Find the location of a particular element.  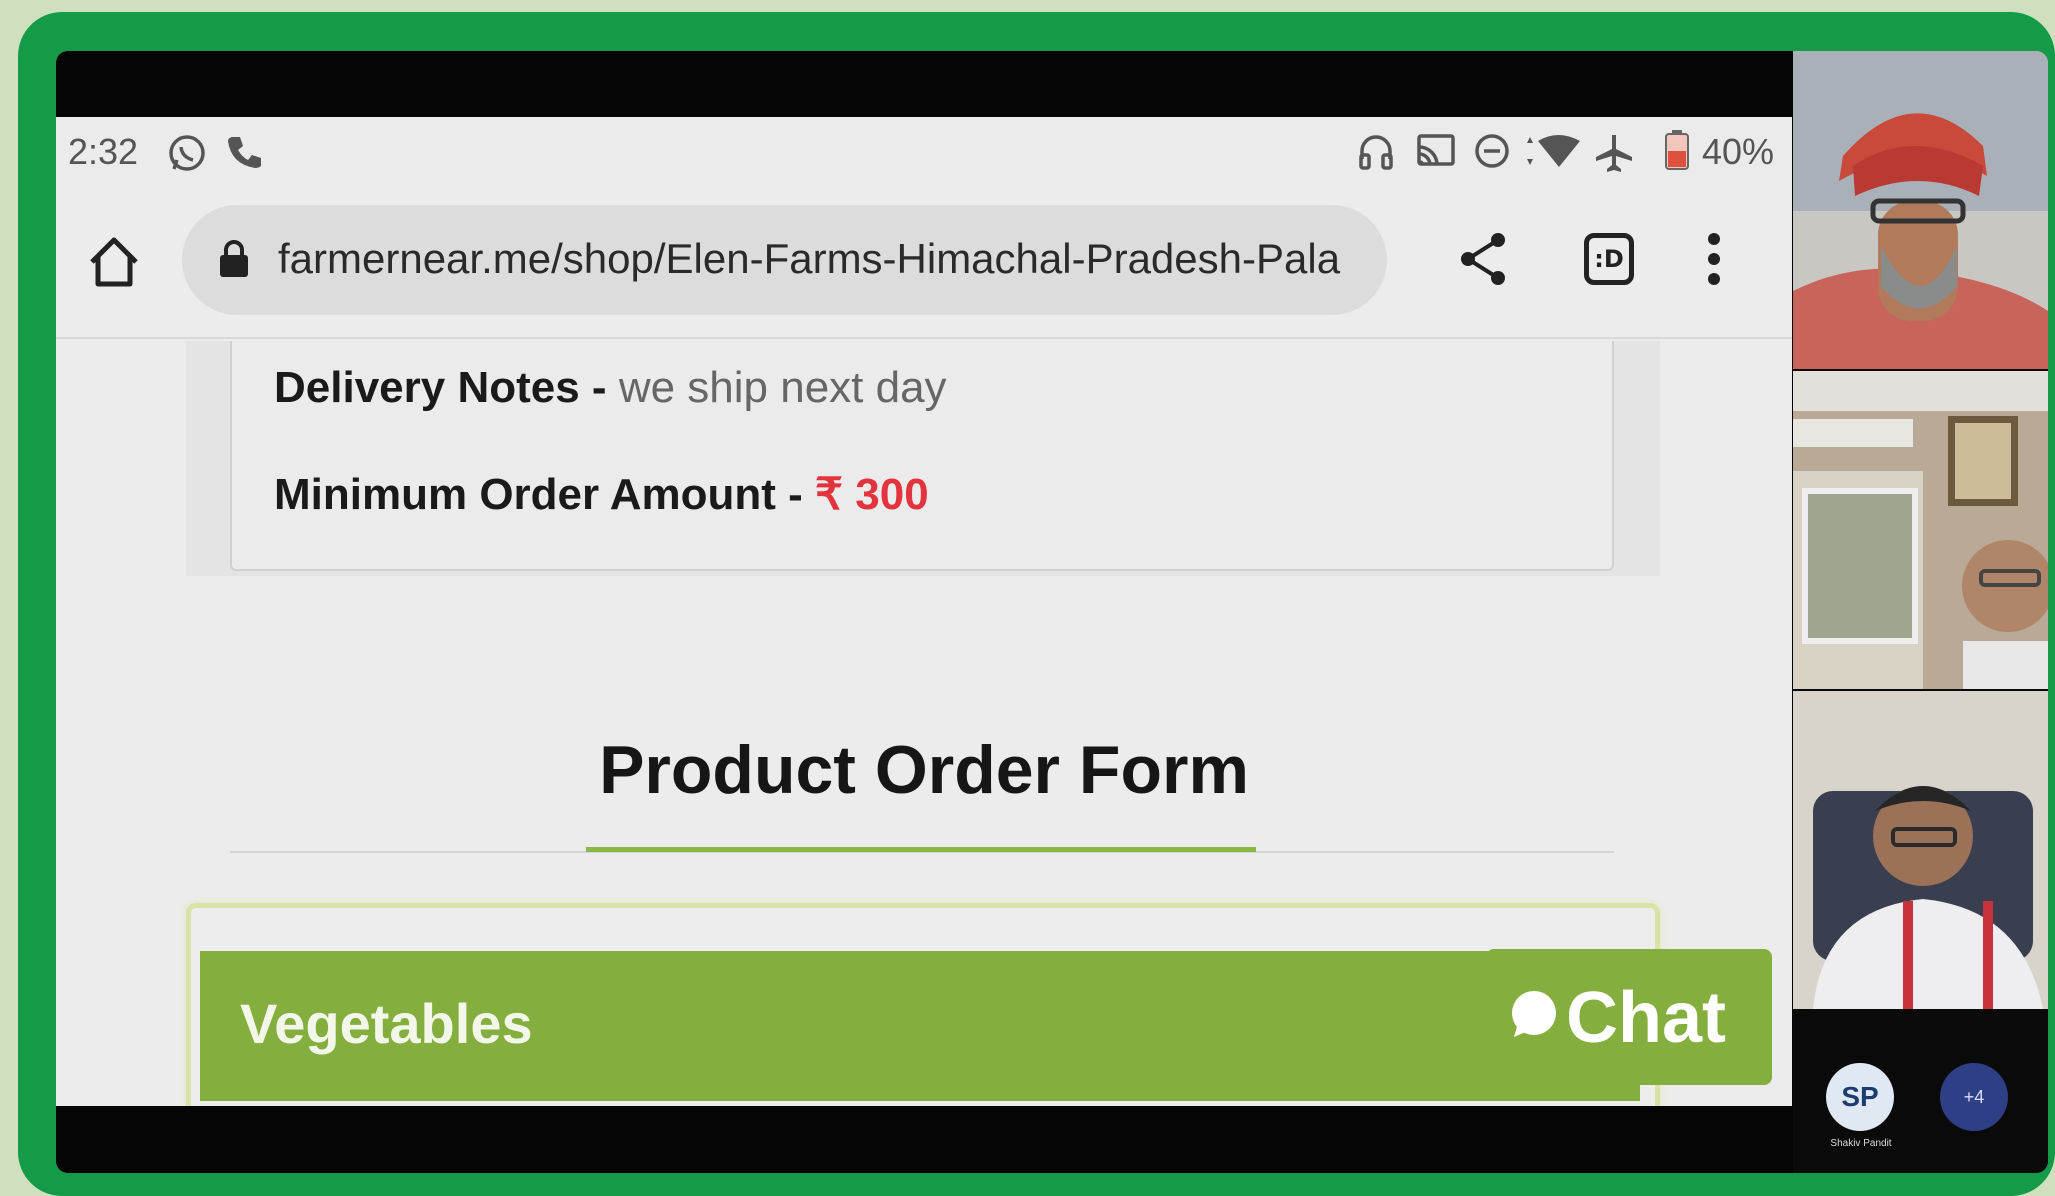

status-time: 2:32 is located at coordinates (103, 151).